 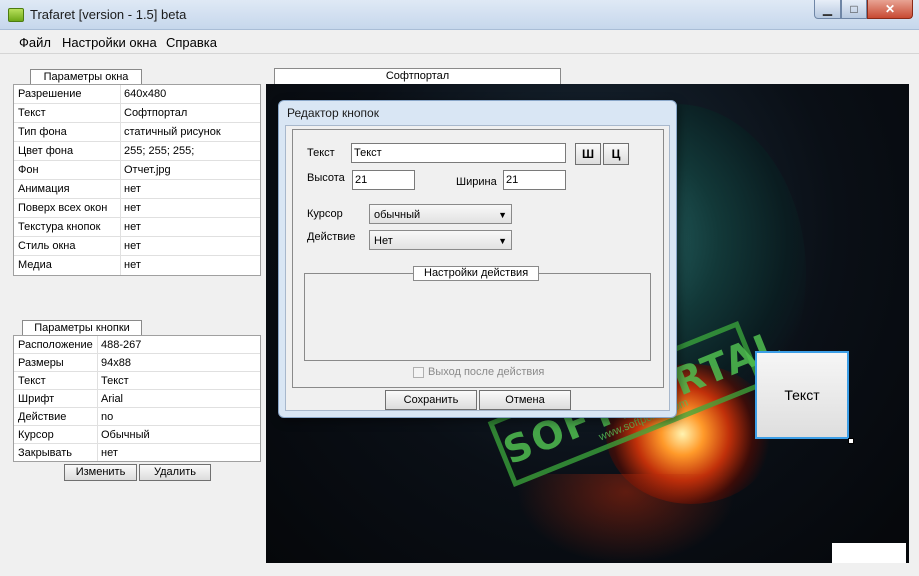 What do you see at coordinates (137, 453) in the screenshot?
I see `grid-row: Закрывать нет` at bounding box center [137, 453].